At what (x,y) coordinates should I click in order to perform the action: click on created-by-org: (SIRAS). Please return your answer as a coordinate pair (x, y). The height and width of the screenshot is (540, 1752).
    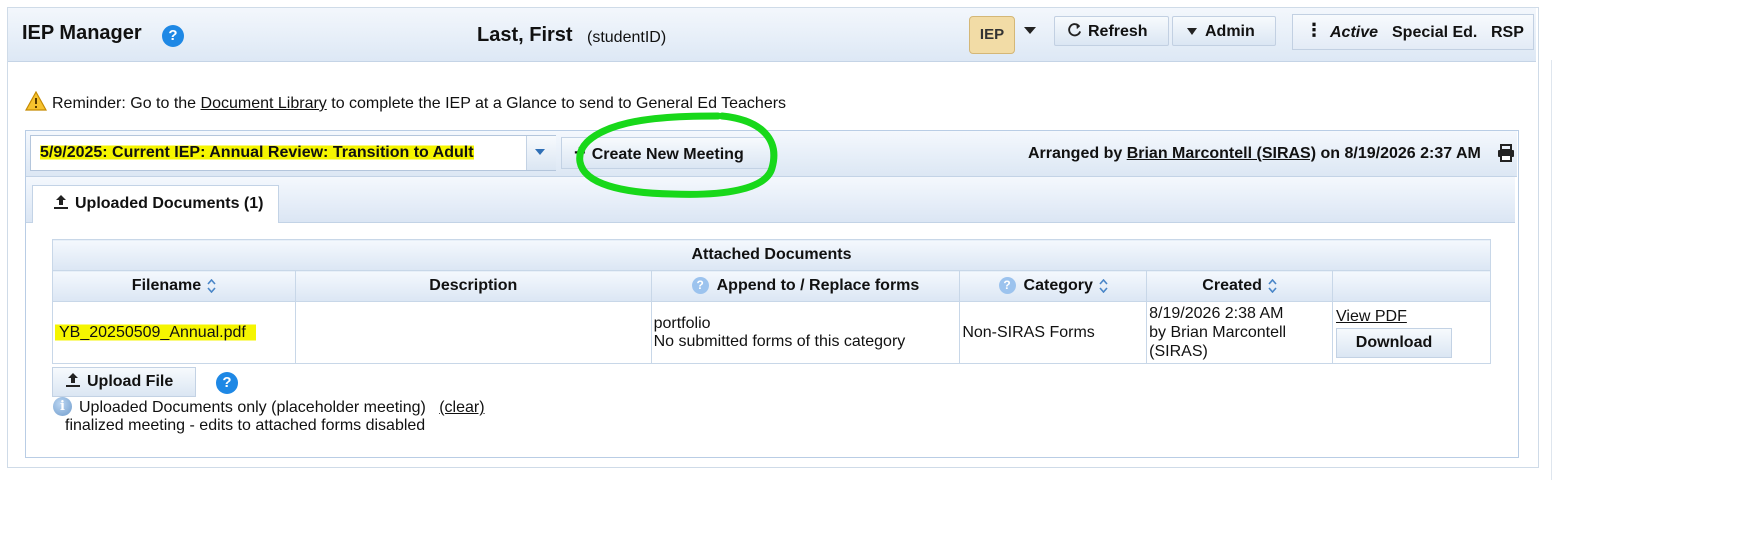
    Looking at the image, I should click on (1178, 351).